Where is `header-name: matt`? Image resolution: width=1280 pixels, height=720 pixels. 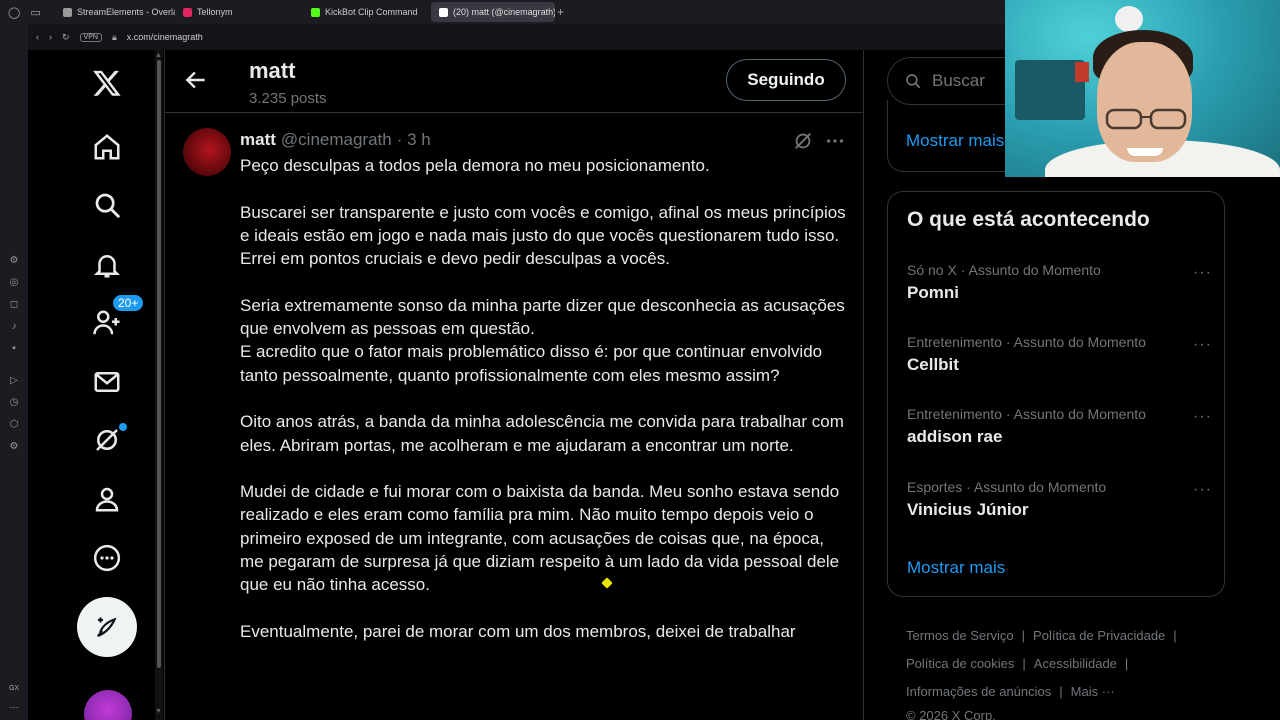 header-name: matt is located at coordinates (272, 70).